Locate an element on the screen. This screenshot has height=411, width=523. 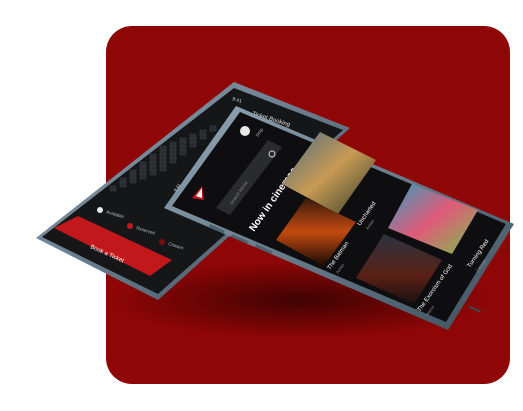
legend-chosen-dot is located at coordinates (162, 242).